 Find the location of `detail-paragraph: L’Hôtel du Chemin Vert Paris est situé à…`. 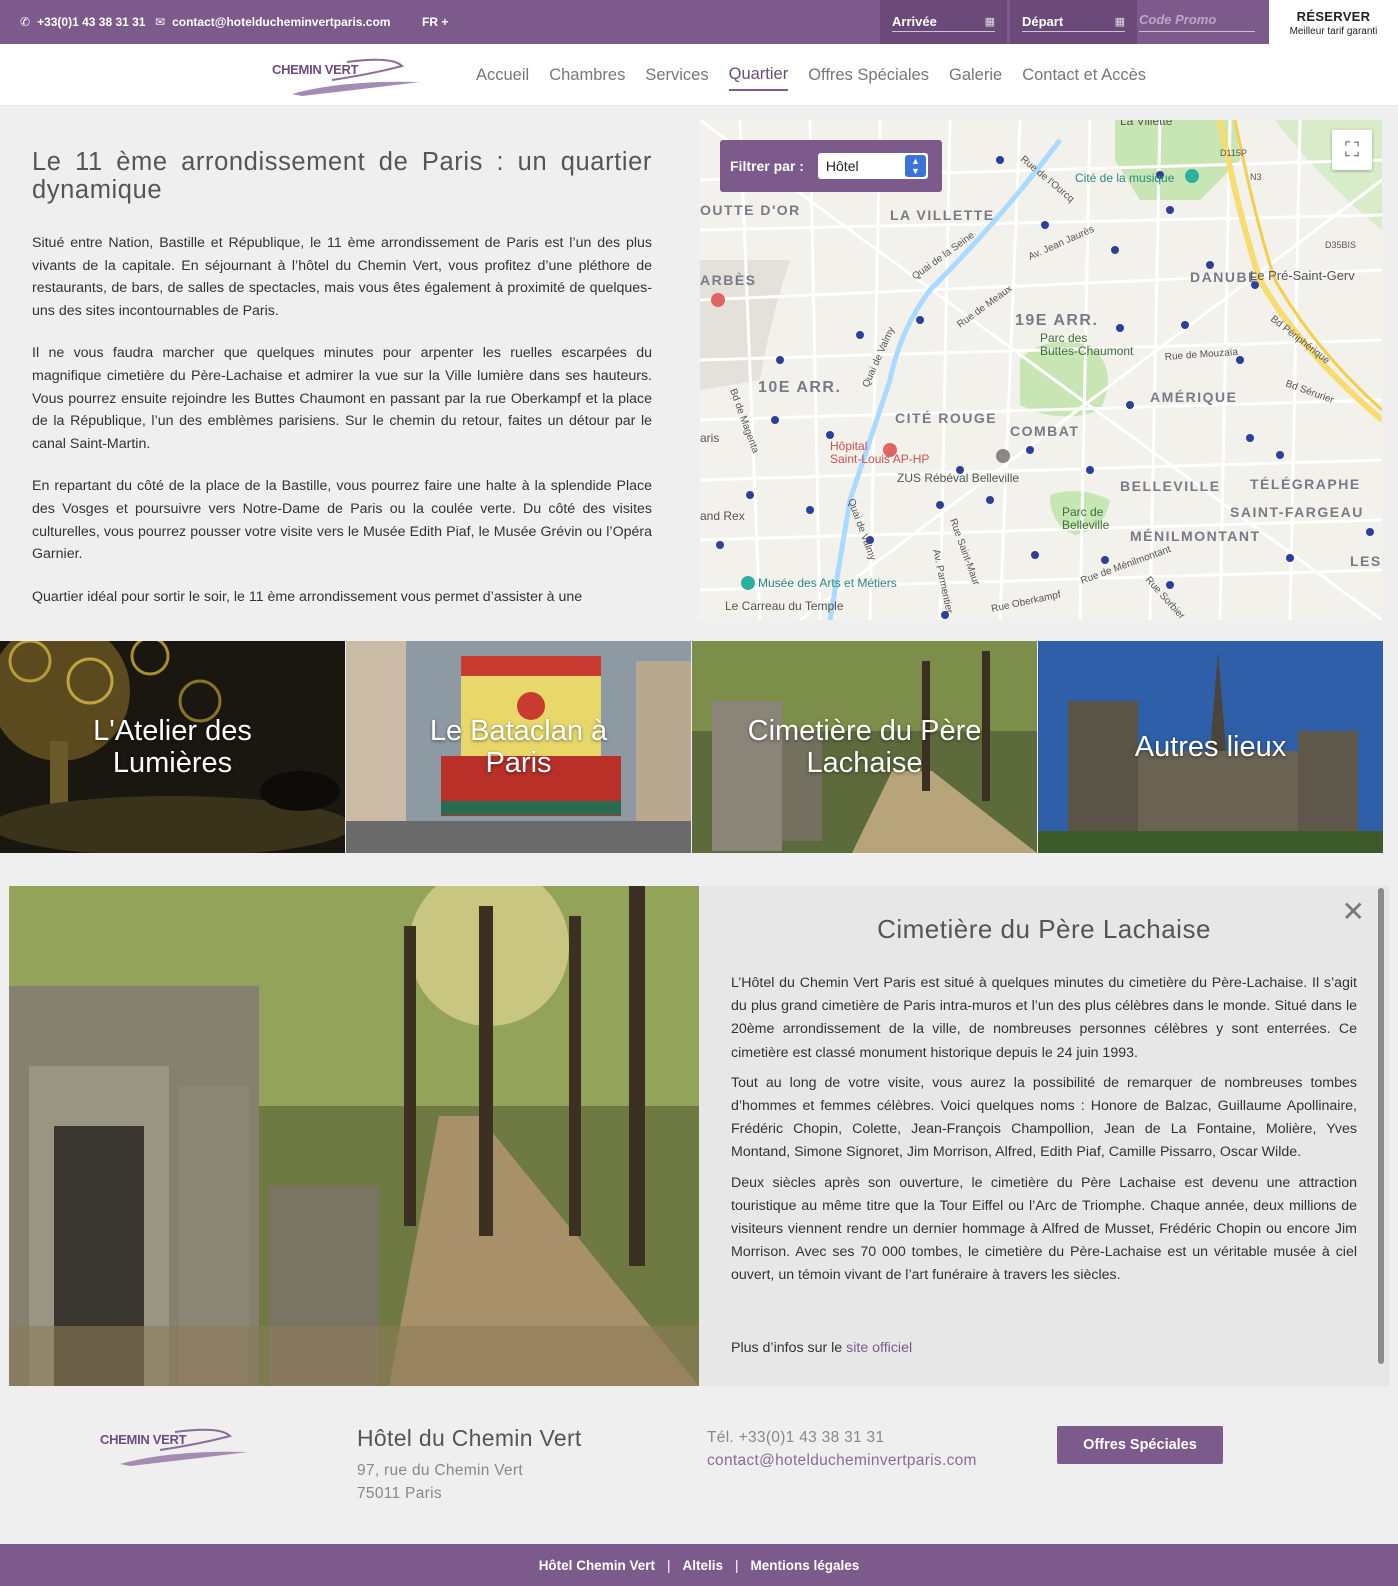

detail-paragraph: L’Hôtel du Chemin Vert Paris est situé à… is located at coordinates (1044, 1018).